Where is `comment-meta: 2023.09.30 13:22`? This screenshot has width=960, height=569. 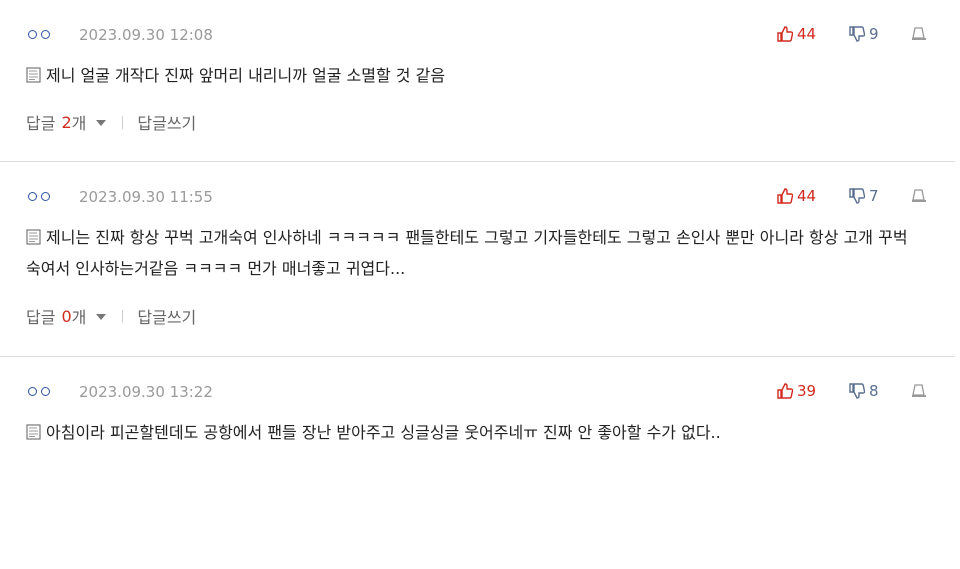
comment-meta: 2023.09.30 13:22 is located at coordinates (120, 392).